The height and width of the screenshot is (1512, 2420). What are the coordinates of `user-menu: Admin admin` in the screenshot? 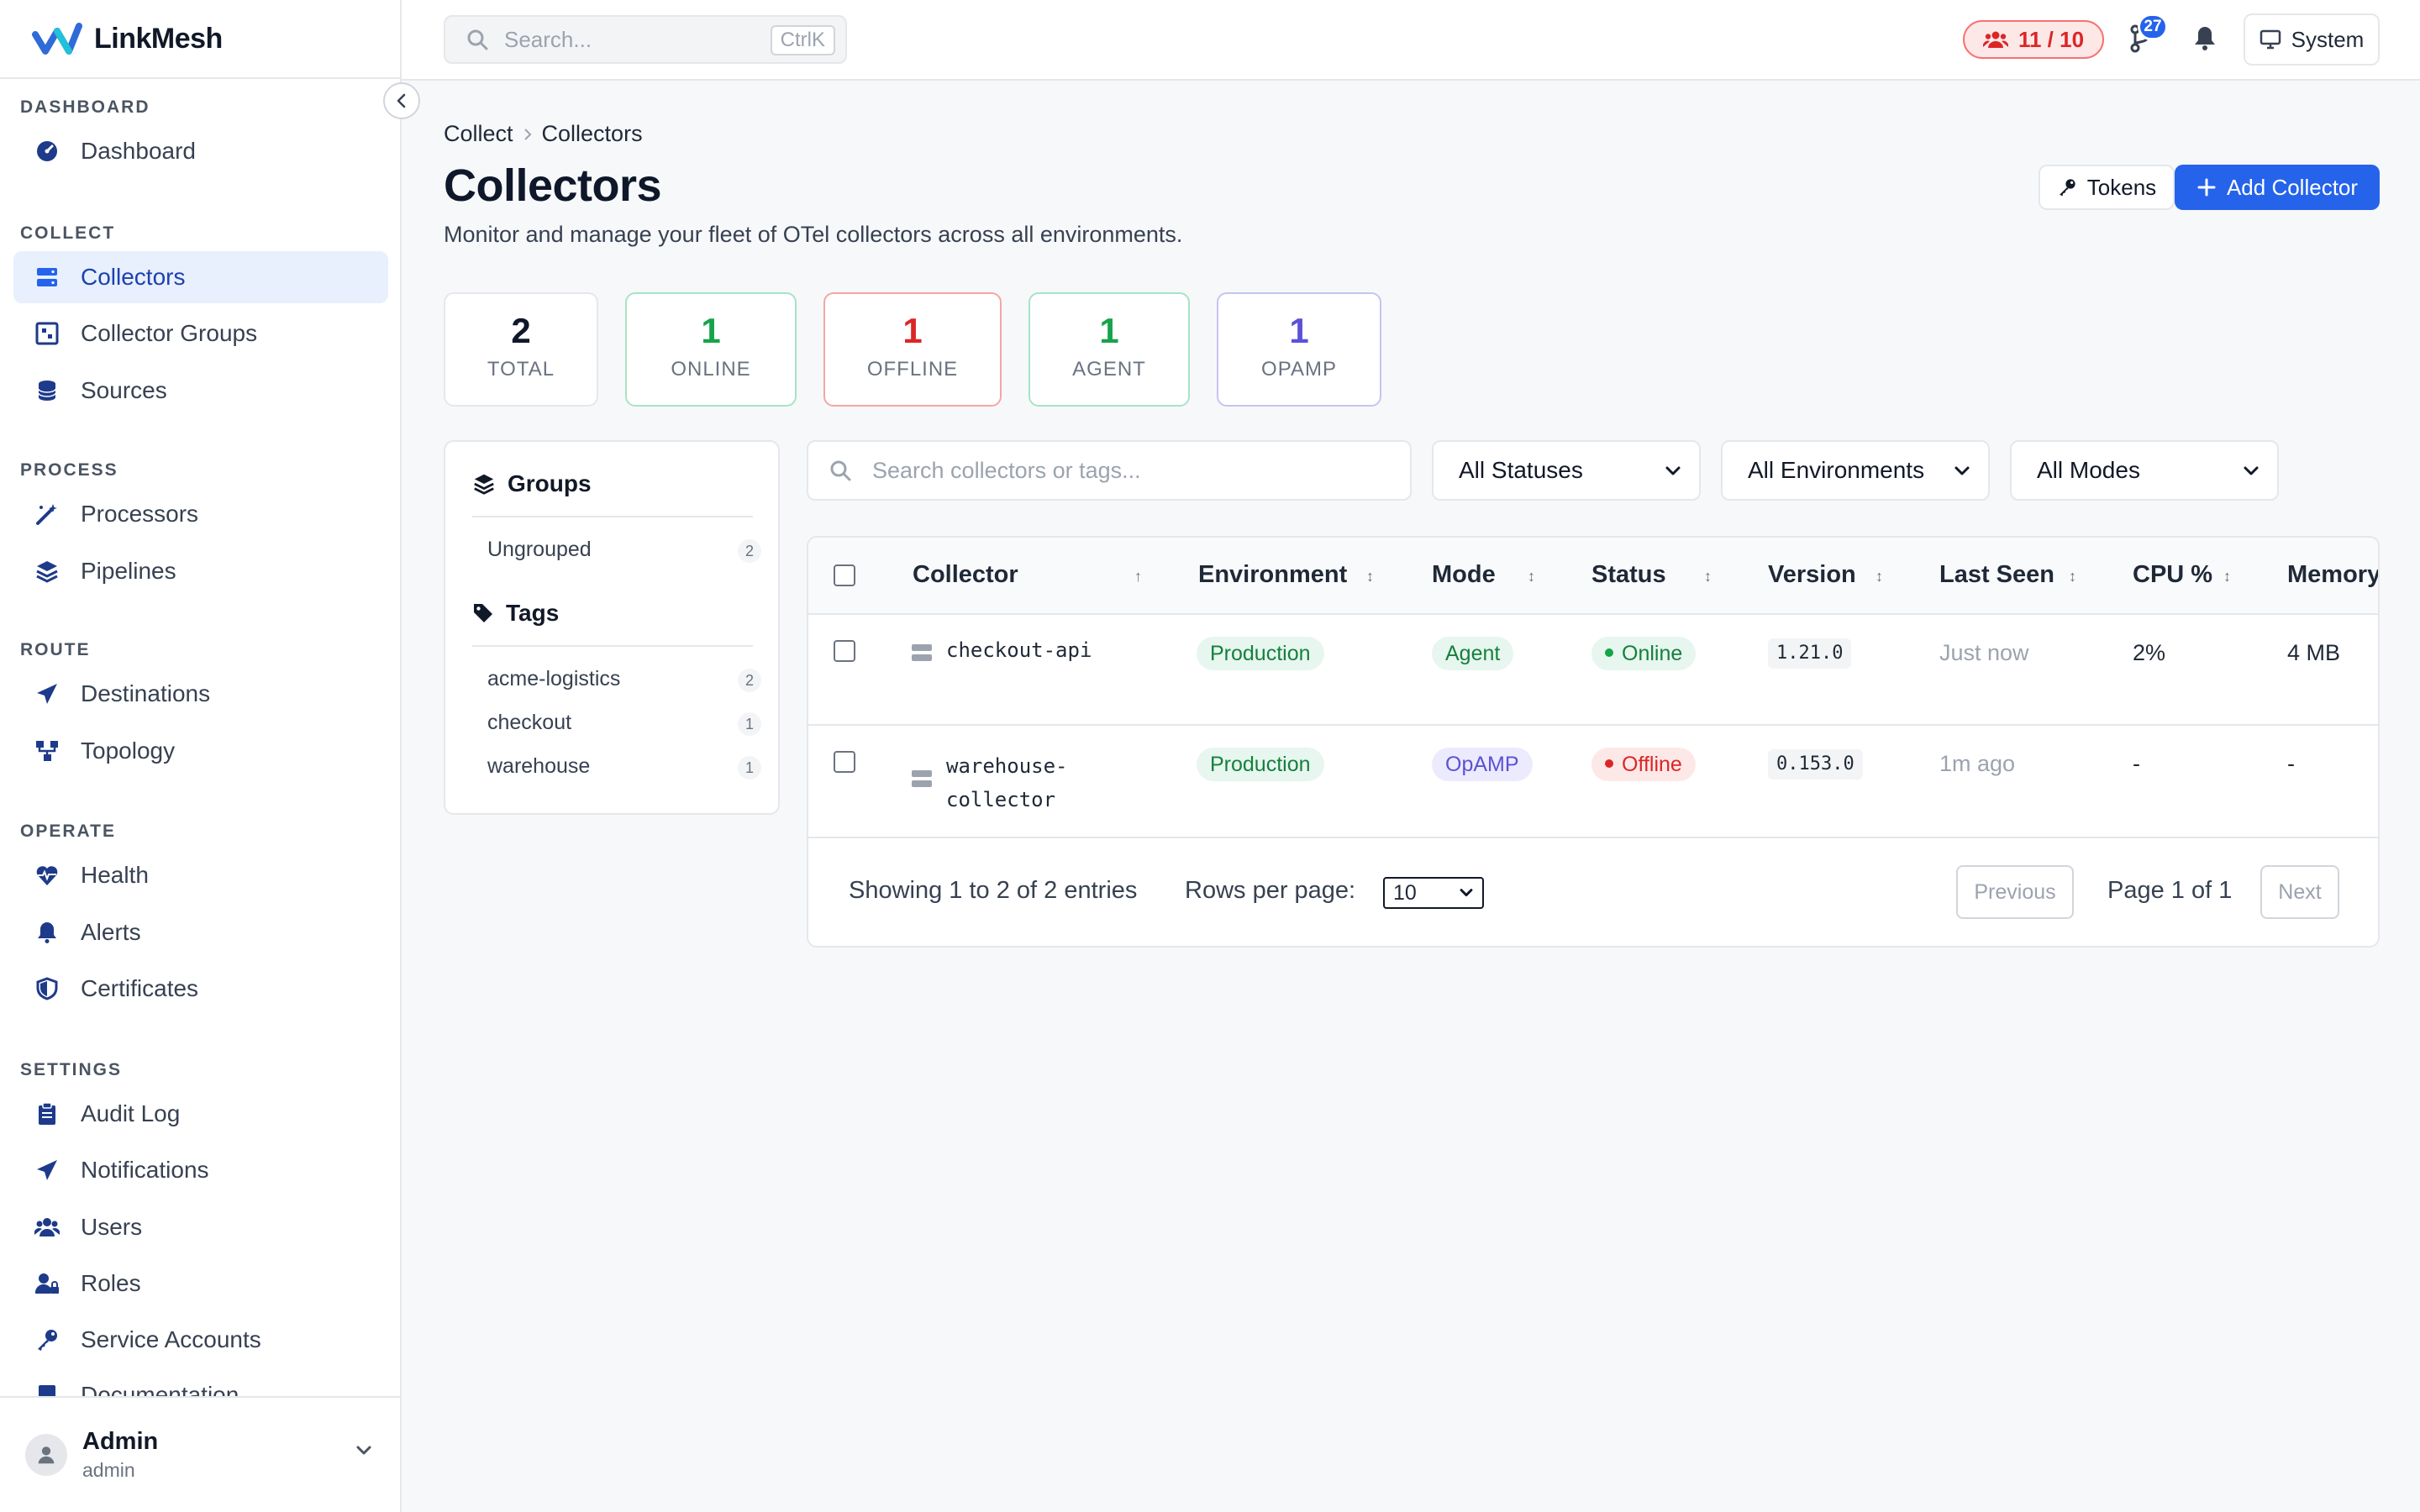 It's located at (200, 1454).